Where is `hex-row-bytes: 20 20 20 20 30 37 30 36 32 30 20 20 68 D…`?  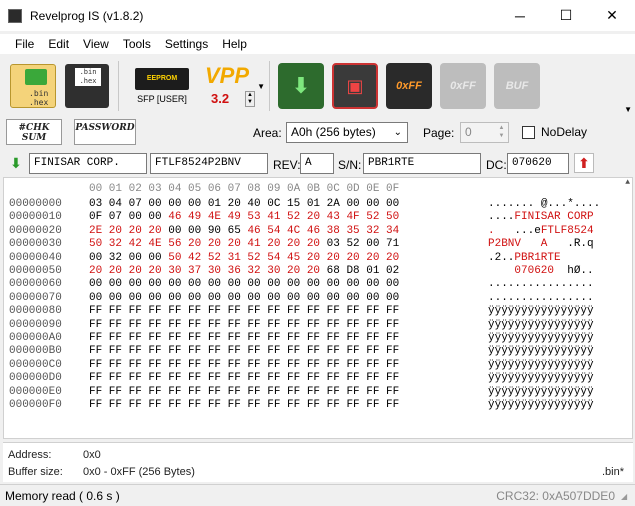 hex-row-bytes: 20 20 20 20 30 37 30 36 32 30 20 20 68 D… is located at coordinates (244, 271).